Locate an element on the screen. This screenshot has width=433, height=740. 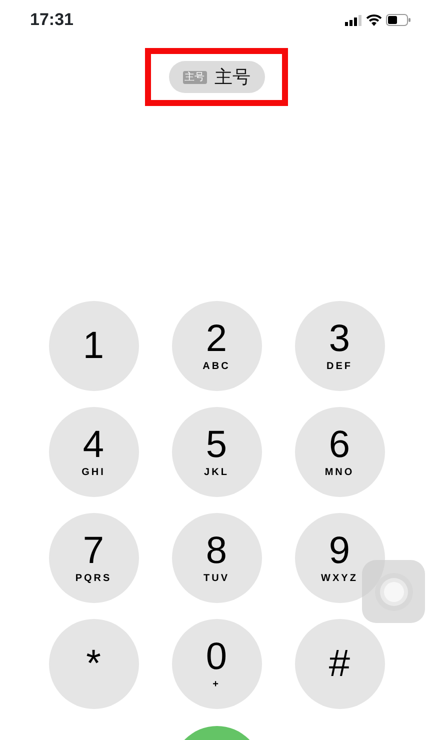
keypad-key: 4 GHI is located at coordinates (93, 452).